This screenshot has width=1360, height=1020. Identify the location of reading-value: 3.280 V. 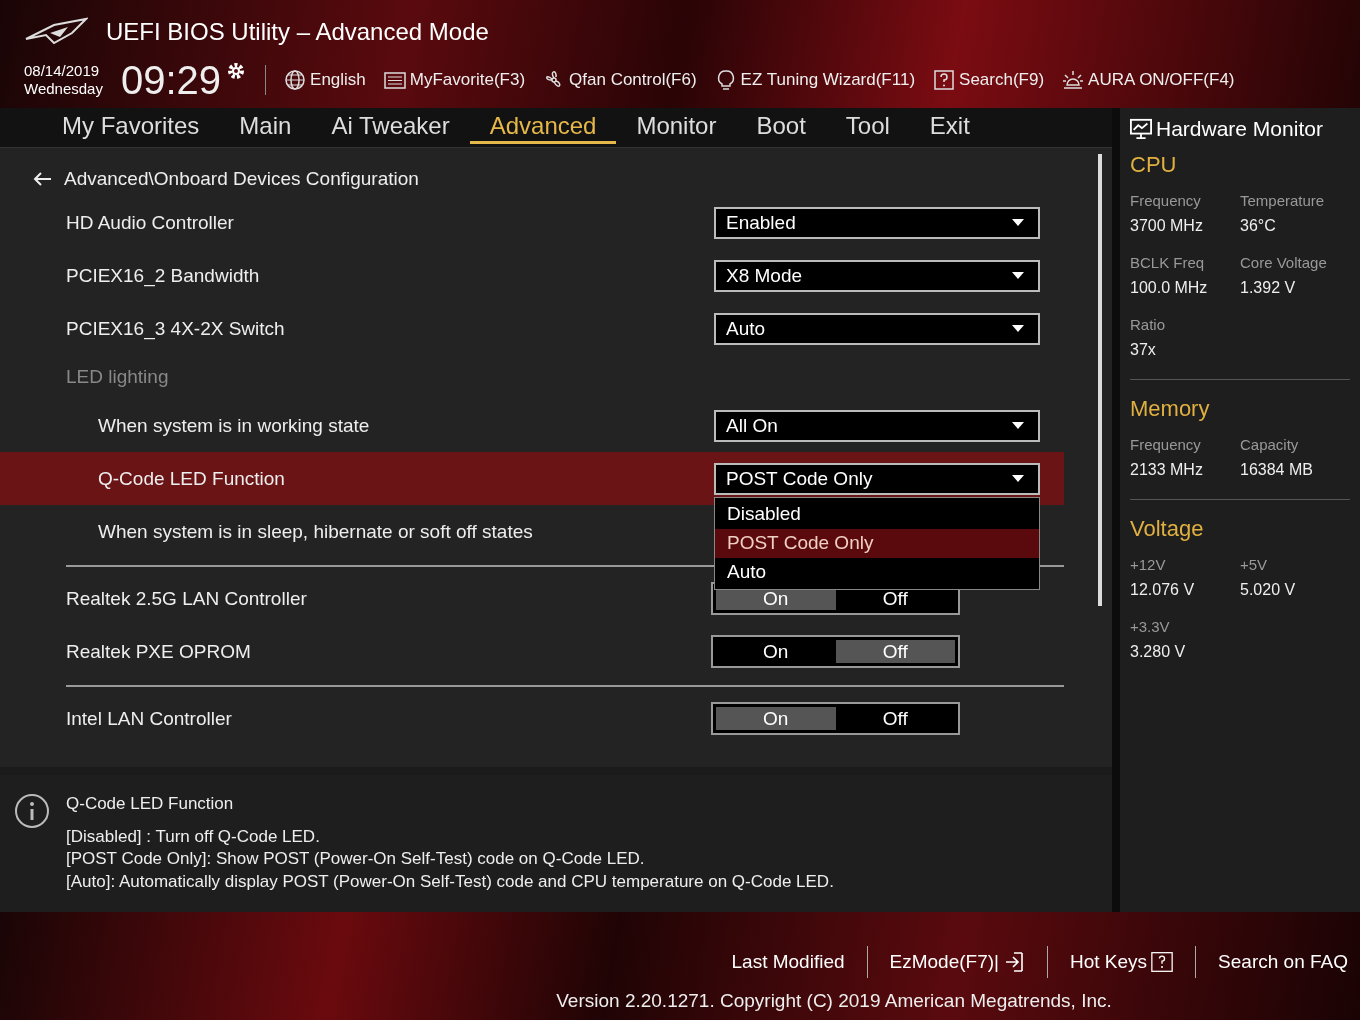
(1158, 652).